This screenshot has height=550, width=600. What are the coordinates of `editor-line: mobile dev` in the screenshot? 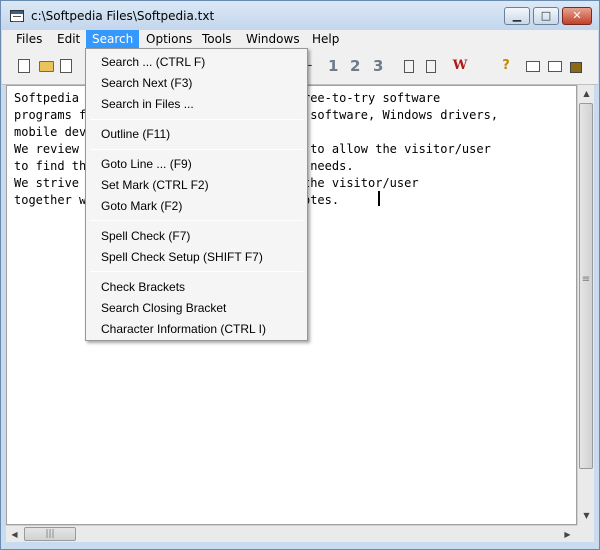 It's located at (50, 132).